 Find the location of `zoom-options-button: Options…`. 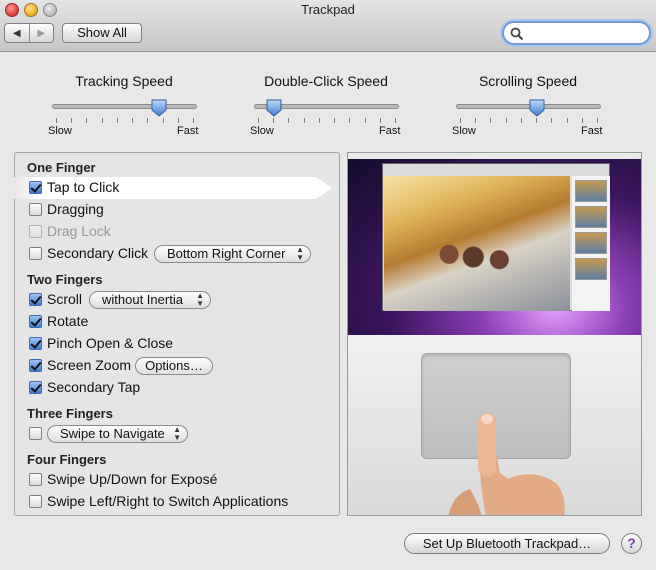

zoom-options-button: Options… is located at coordinates (174, 366).